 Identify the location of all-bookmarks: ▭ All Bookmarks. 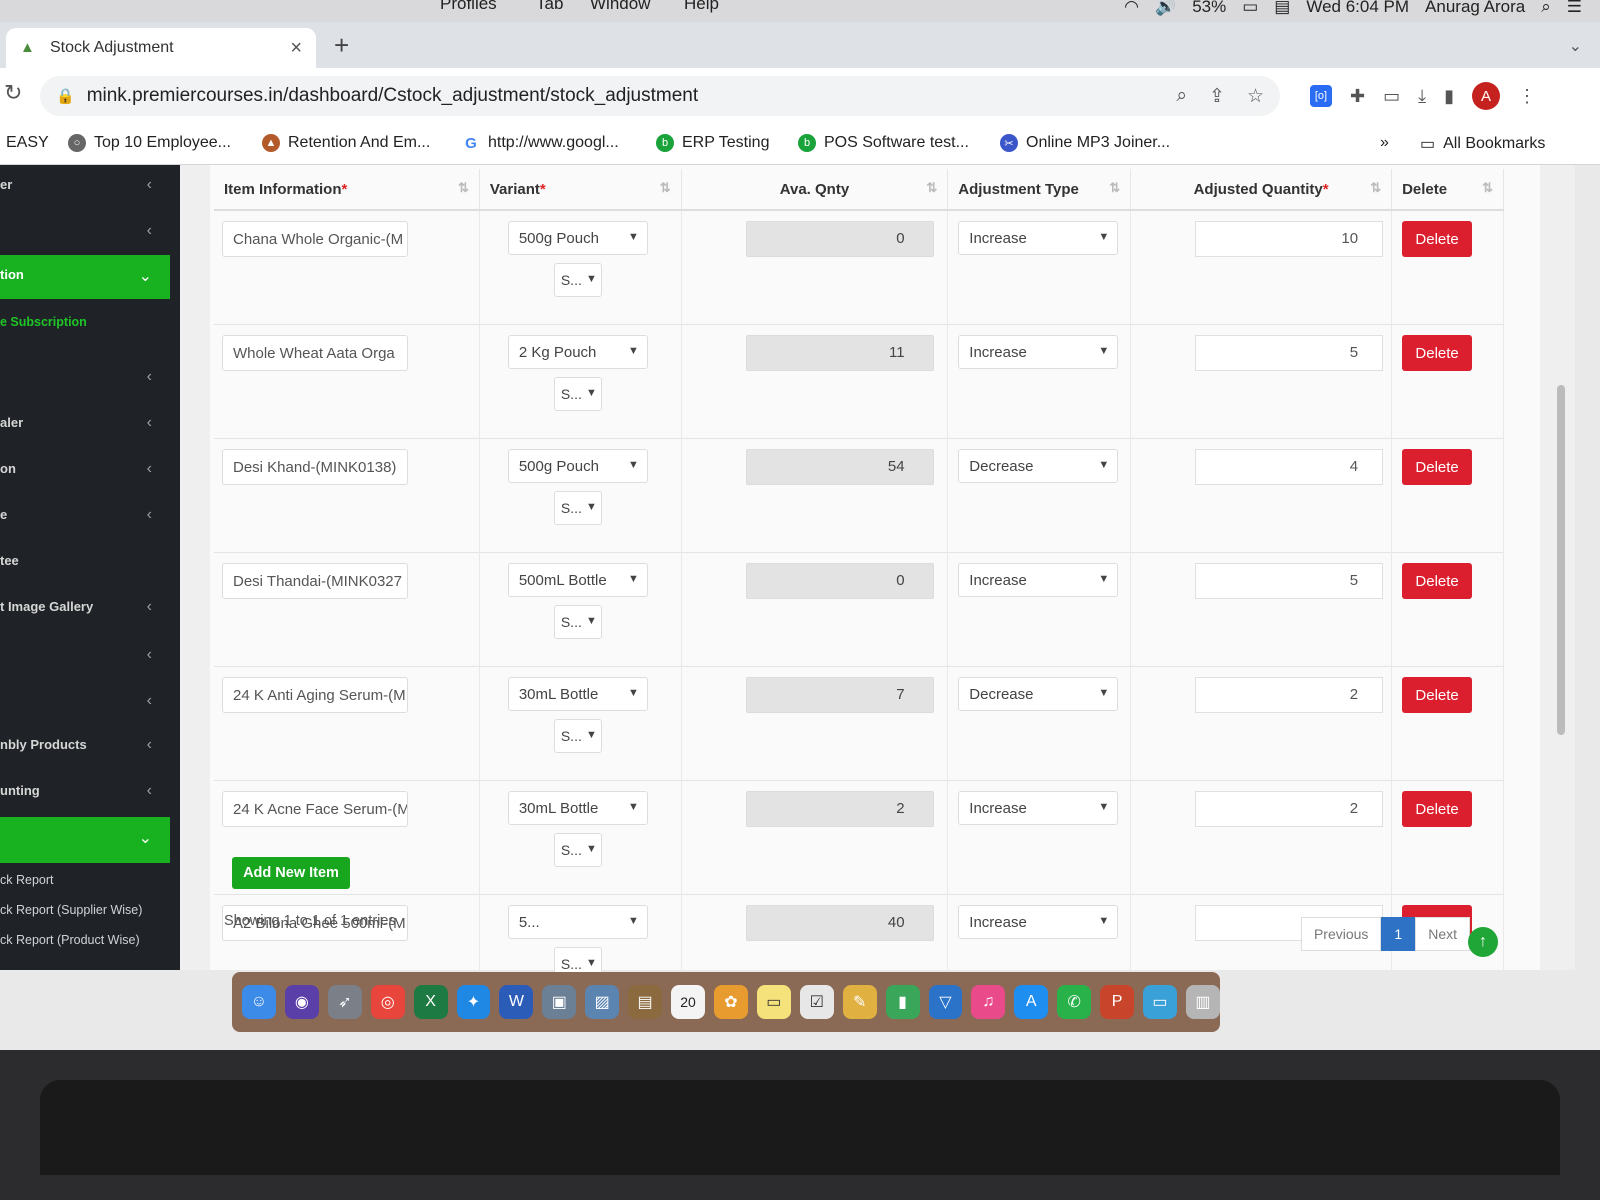
(1482, 144).